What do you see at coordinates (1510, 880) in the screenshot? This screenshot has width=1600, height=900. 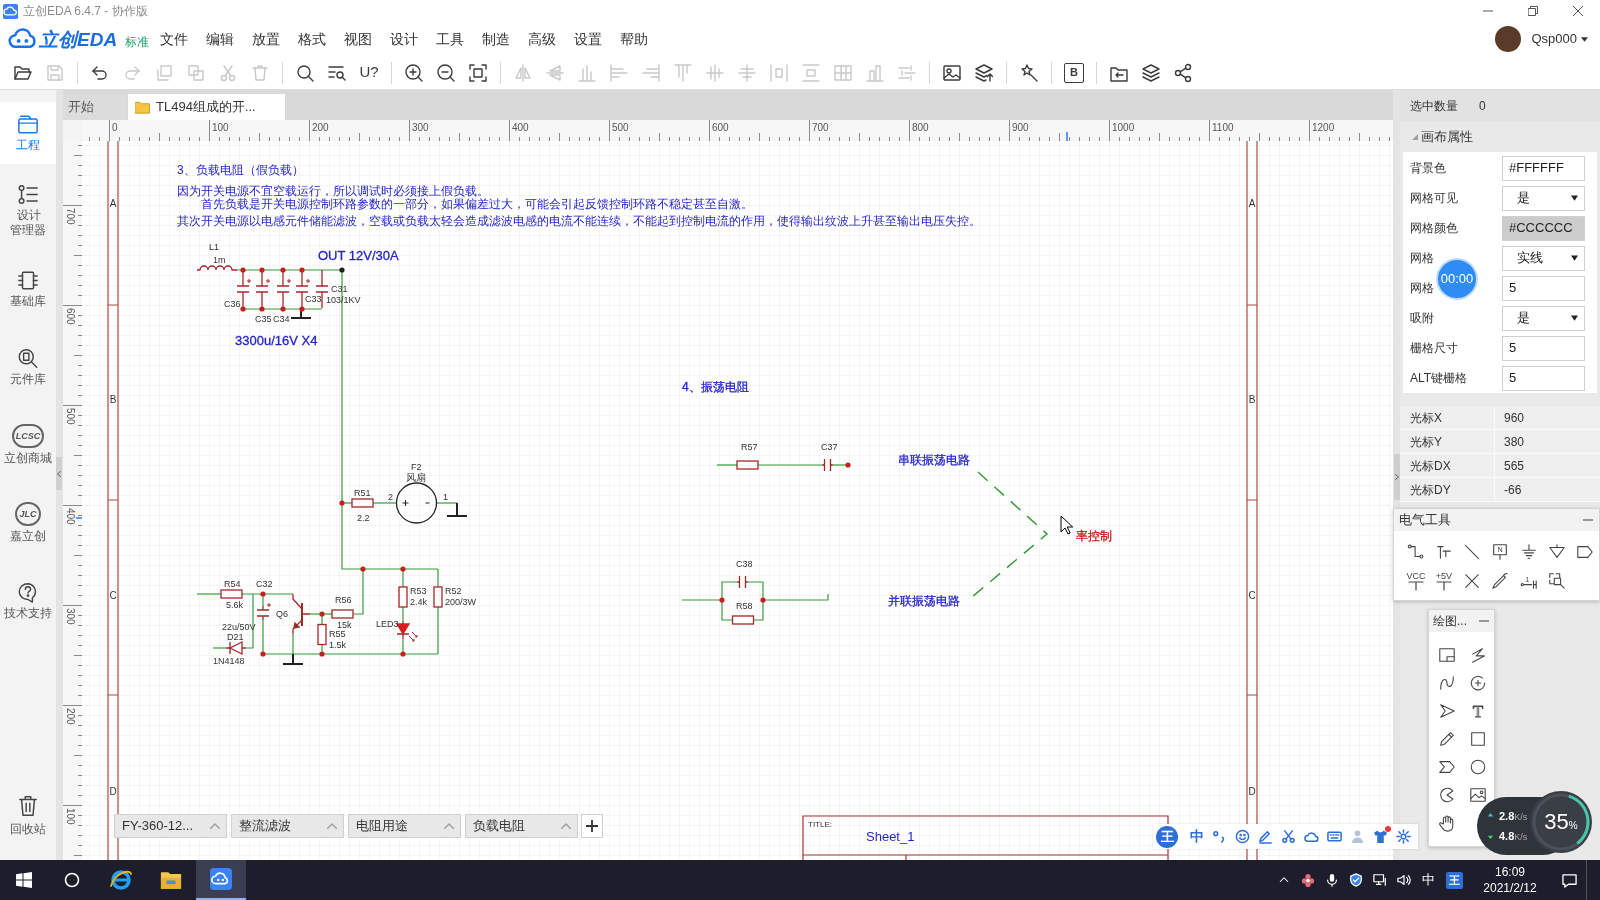 I see `taskbar-clock: 16:09 2021/2/12` at bounding box center [1510, 880].